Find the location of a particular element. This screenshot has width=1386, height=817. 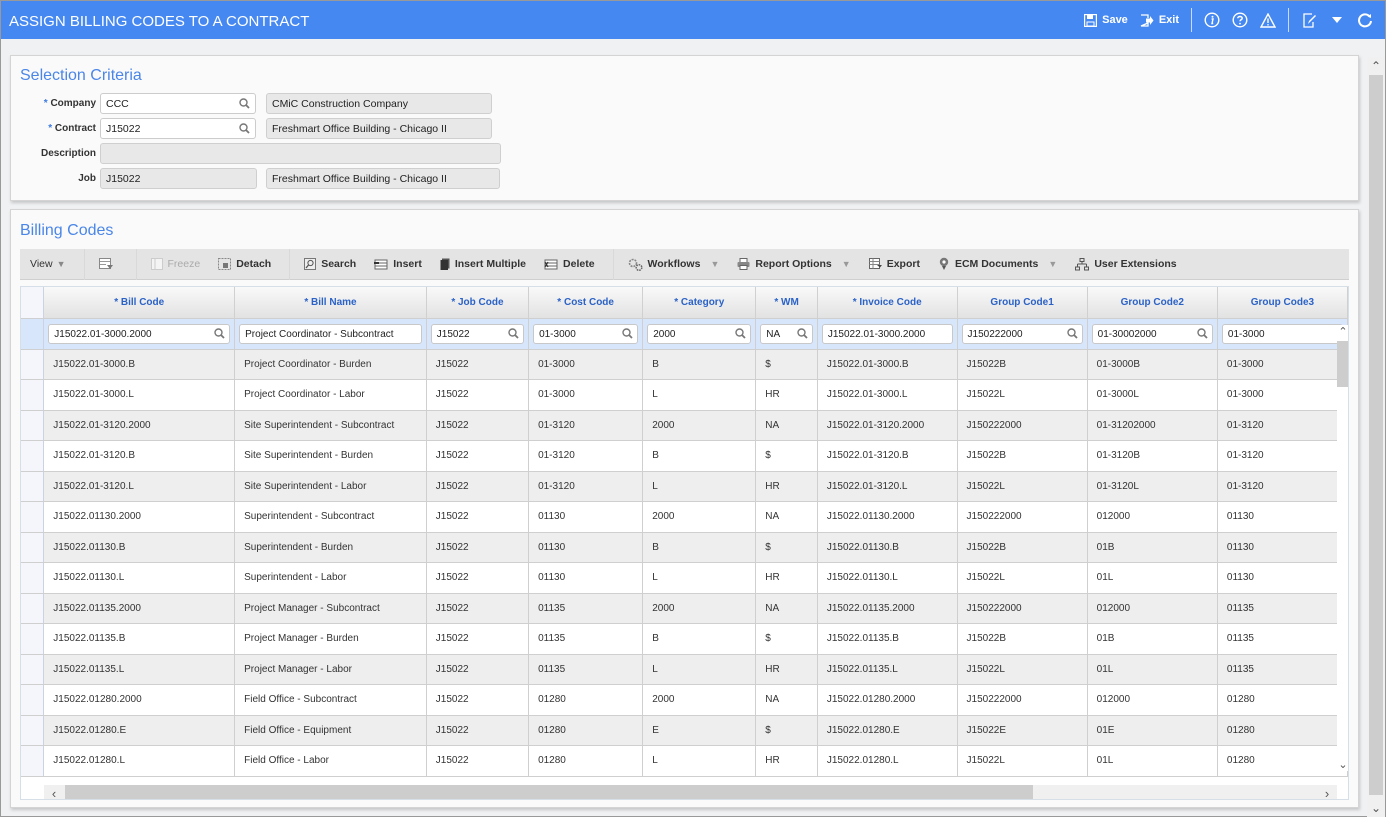

filter-input-group-code3: 01-3000 is located at coordinates (1282, 333).